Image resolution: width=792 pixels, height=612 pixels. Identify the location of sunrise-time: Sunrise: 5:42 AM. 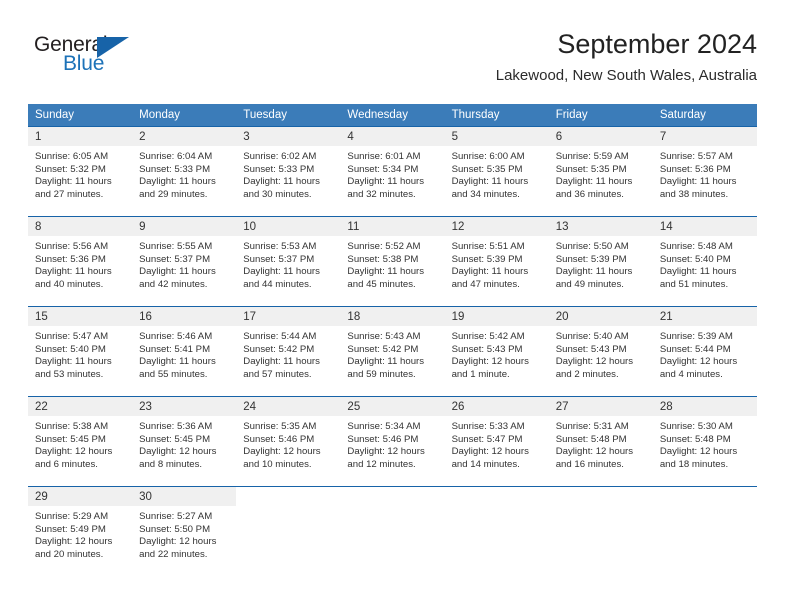
(488, 336).